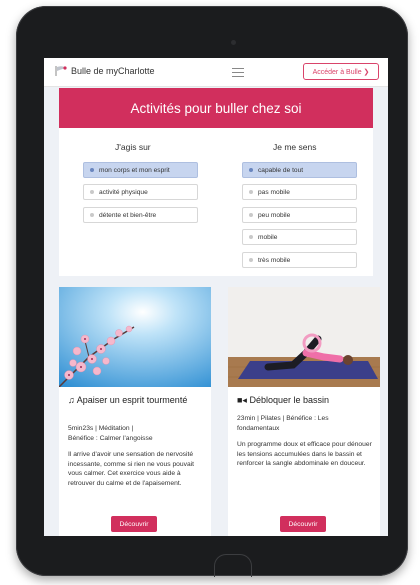  I want to click on filter-option-capable: capable de tout, so click(299, 170).